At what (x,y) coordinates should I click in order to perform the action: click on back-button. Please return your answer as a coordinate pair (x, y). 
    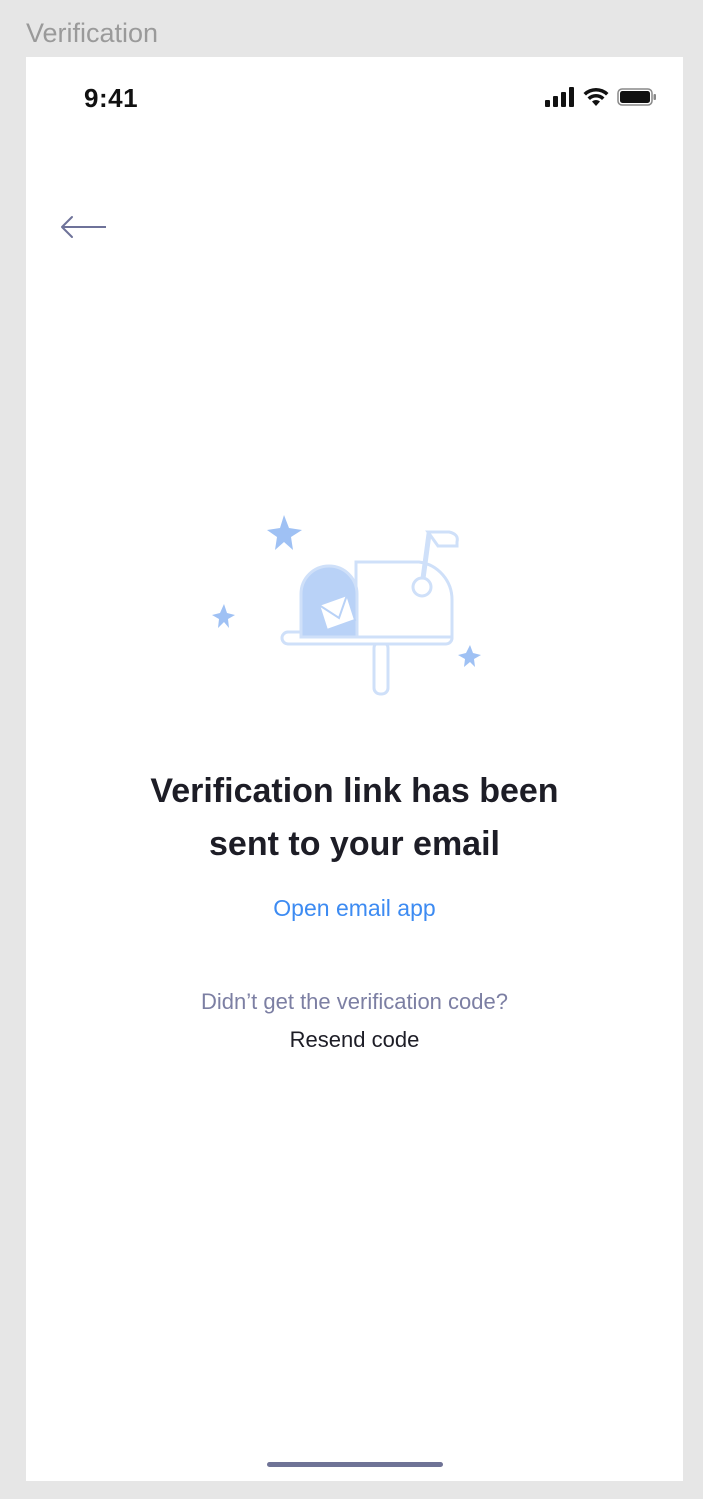
    Looking at the image, I should click on (84, 227).